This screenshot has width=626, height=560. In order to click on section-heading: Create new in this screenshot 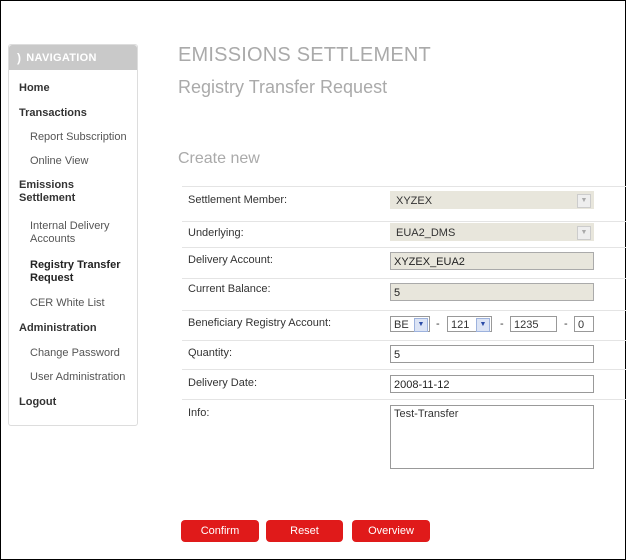, I will do `click(219, 158)`.